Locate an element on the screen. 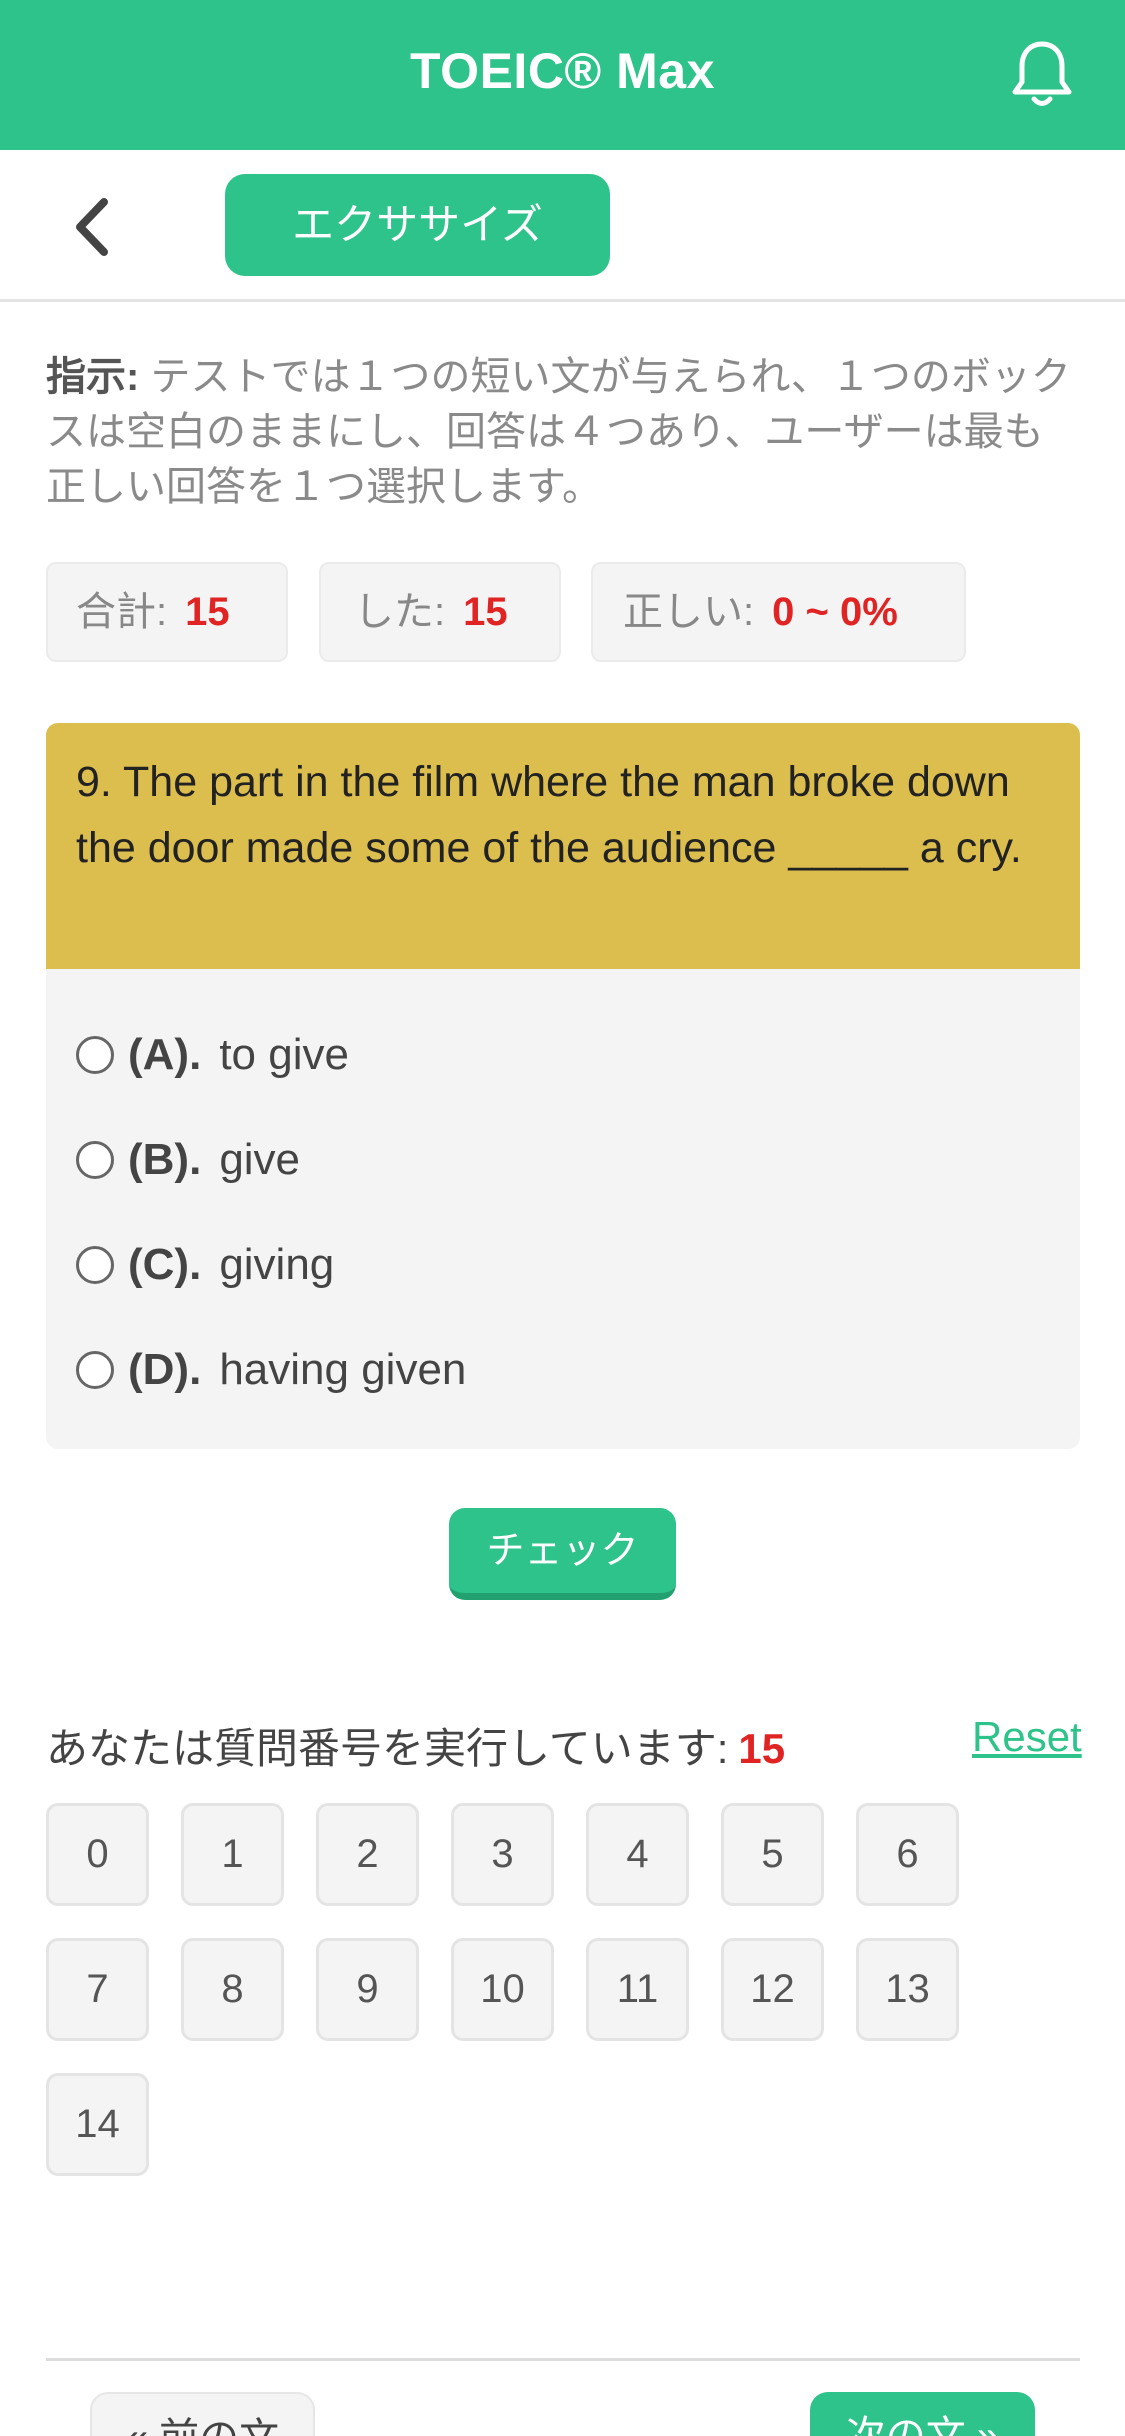 This screenshot has height=2436, width=1125. option-c: (C). giving is located at coordinates (205, 1265).